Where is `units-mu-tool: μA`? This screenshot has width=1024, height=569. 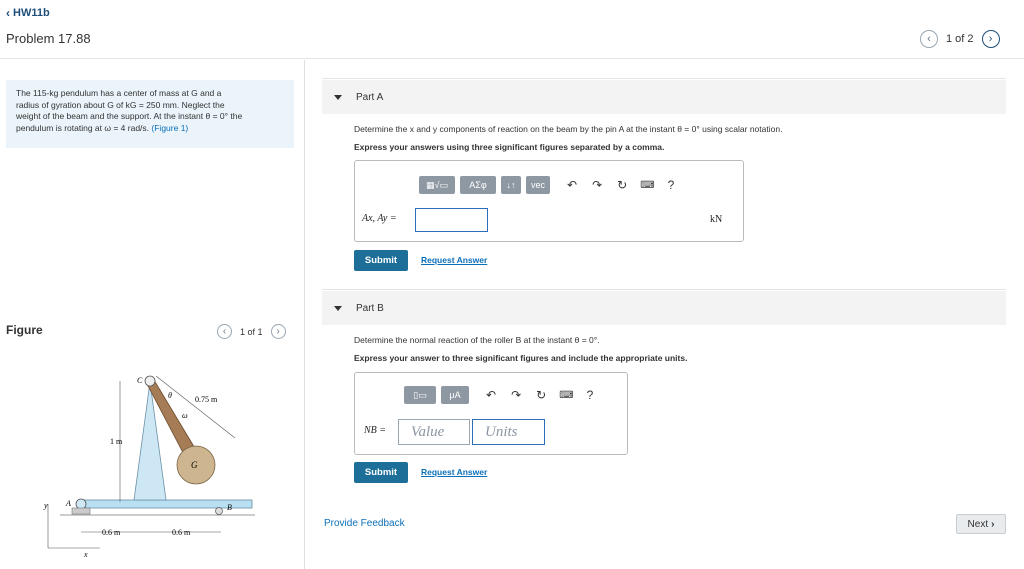 units-mu-tool: μA is located at coordinates (455, 395).